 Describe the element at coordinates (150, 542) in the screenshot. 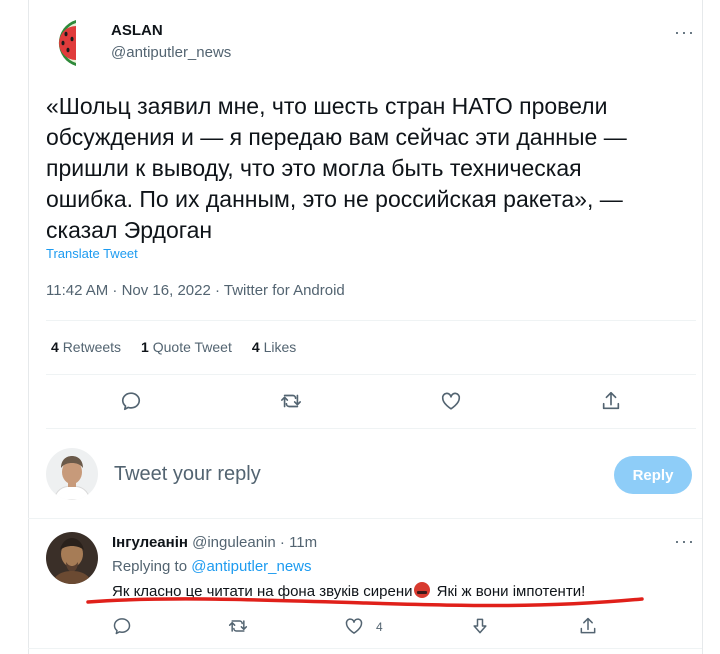

I see `reply-author-name: Інгулеанін` at that location.